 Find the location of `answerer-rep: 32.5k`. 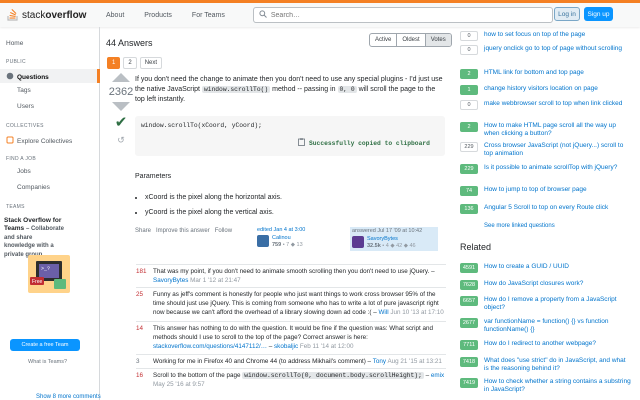

answerer-rep: 32.5k is located at coordinates (374, 246).